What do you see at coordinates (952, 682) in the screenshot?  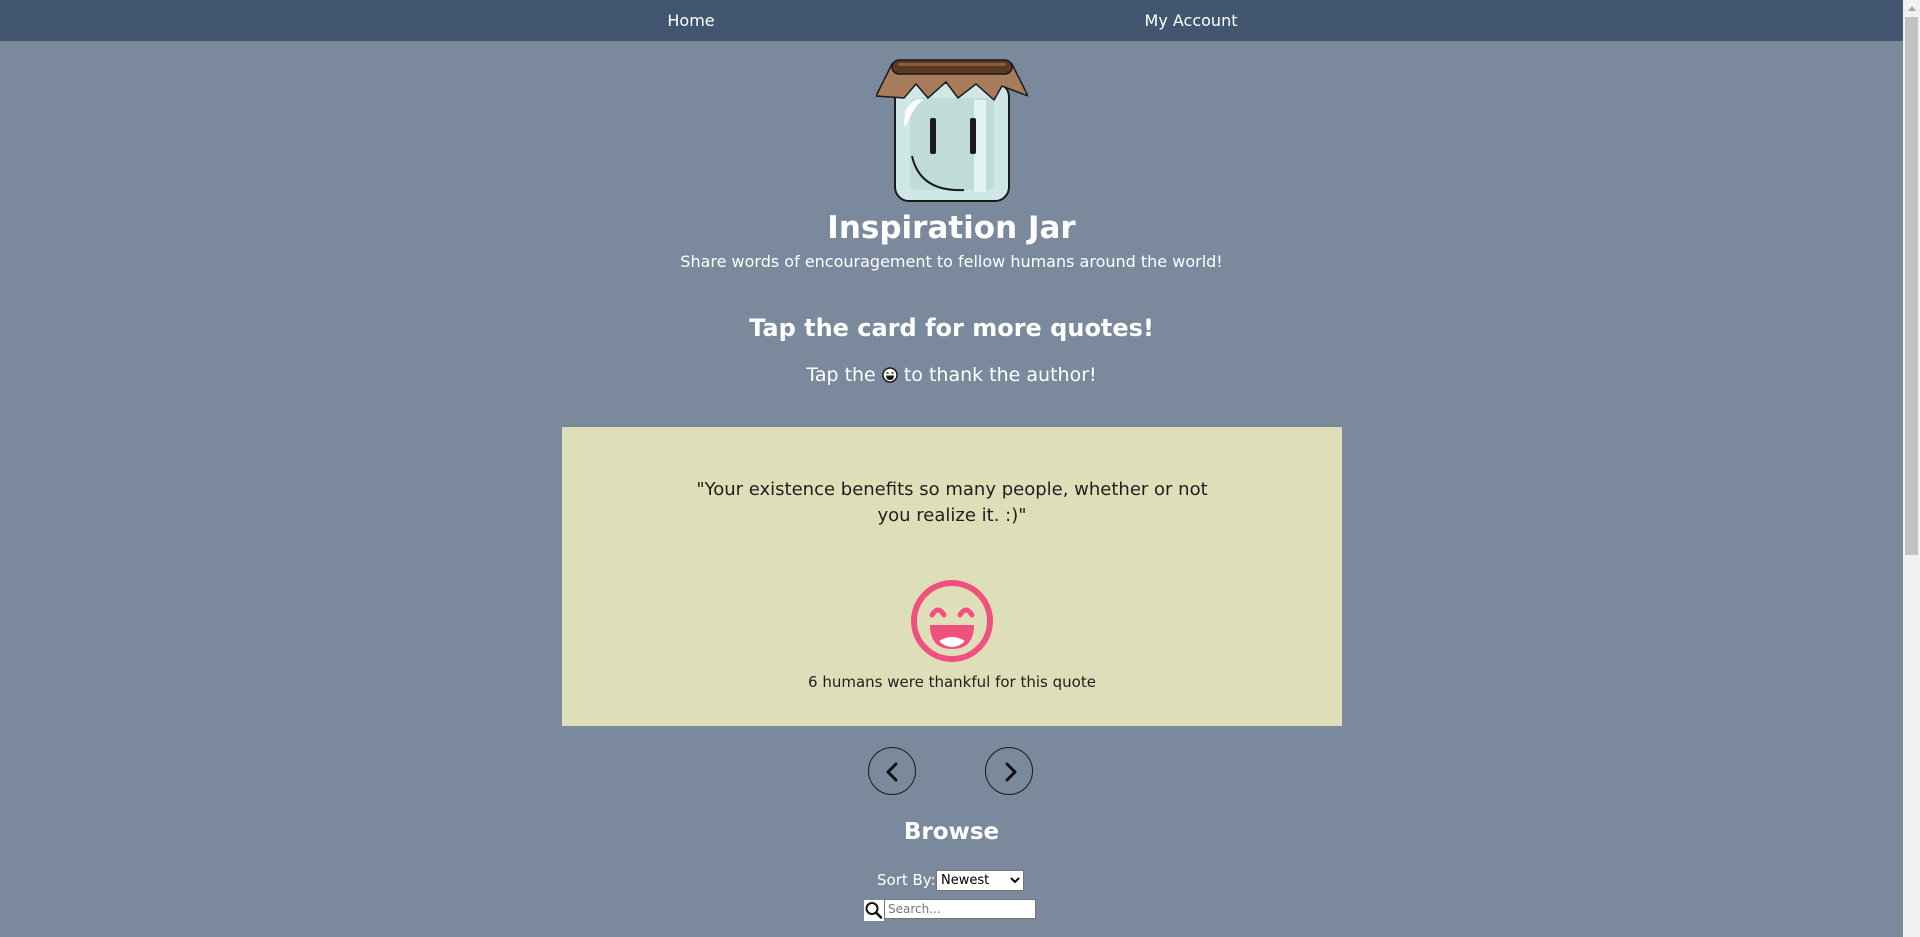 I see `thank-count-text: 6 humans were thankful for this quote` at bounding box center [952, 682].